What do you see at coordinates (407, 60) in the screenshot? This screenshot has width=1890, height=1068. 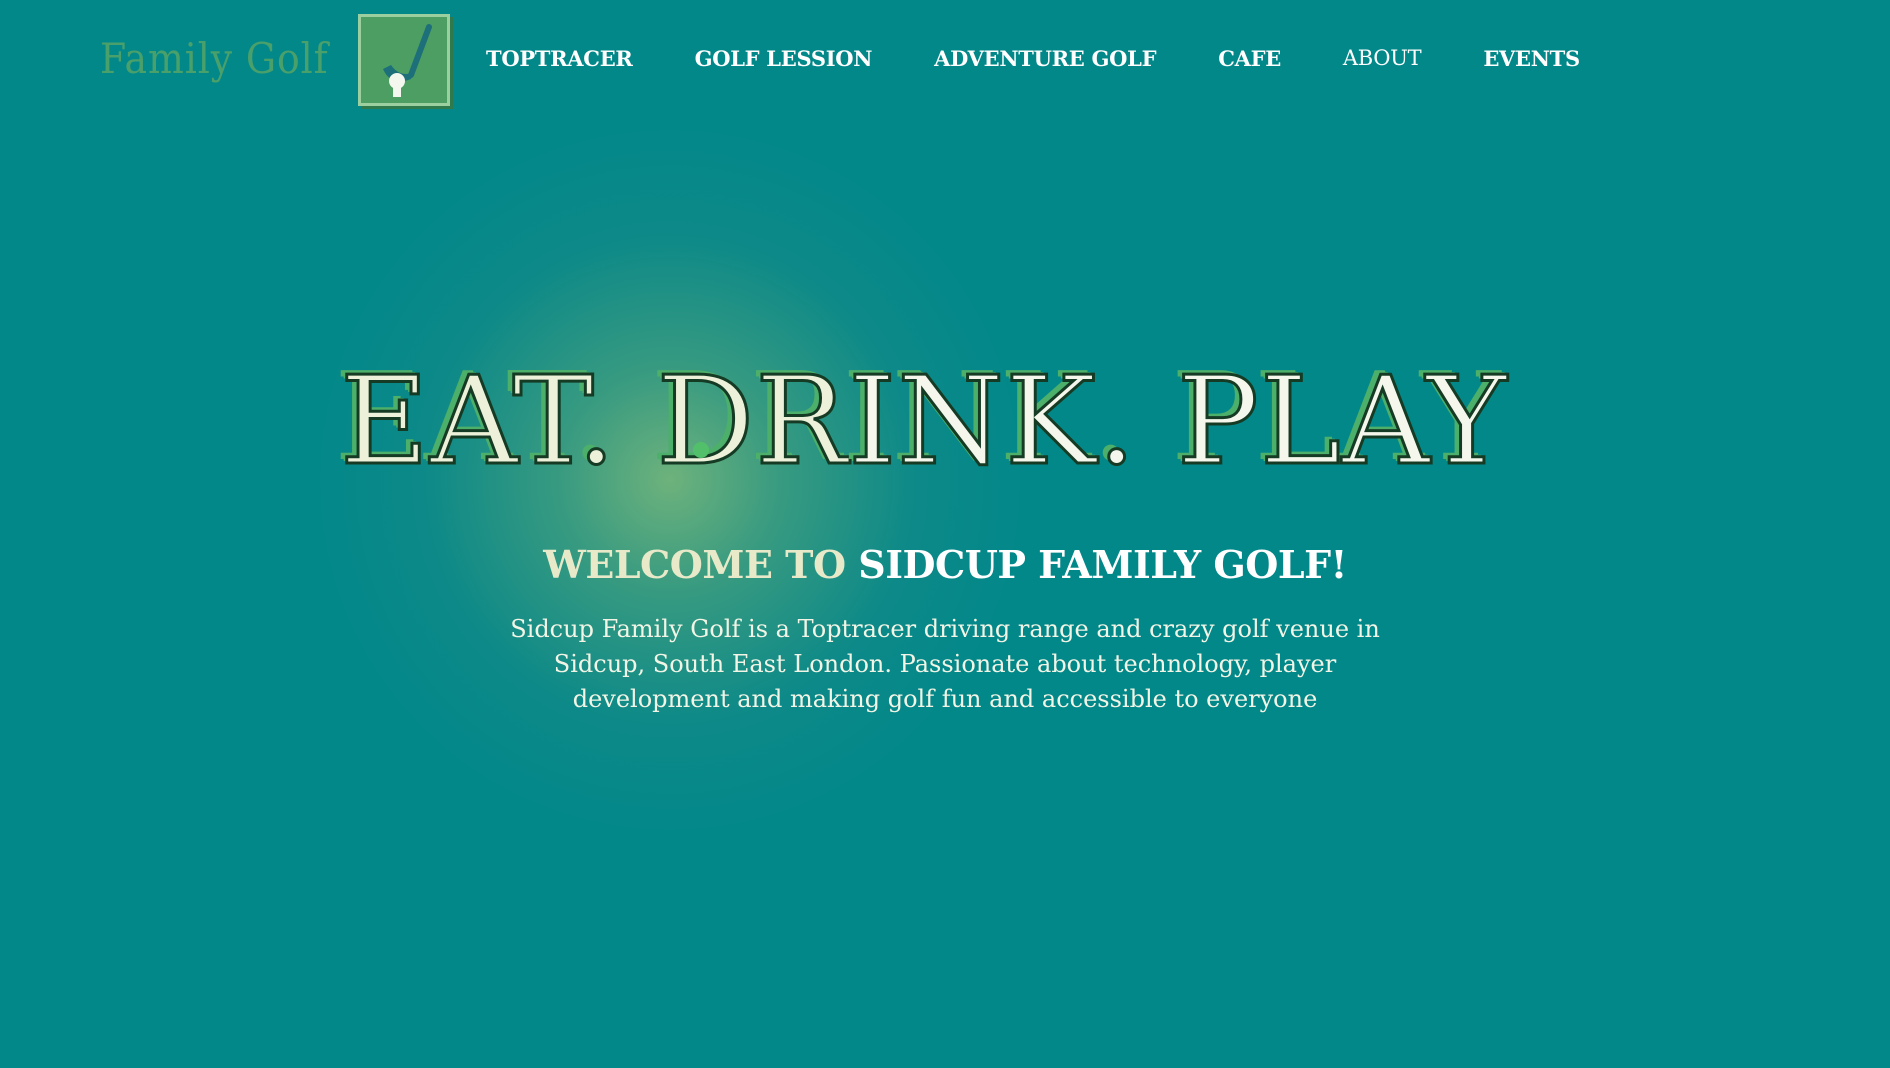 I see `golf-club-icon-svg` at bounding box center [407, 60].